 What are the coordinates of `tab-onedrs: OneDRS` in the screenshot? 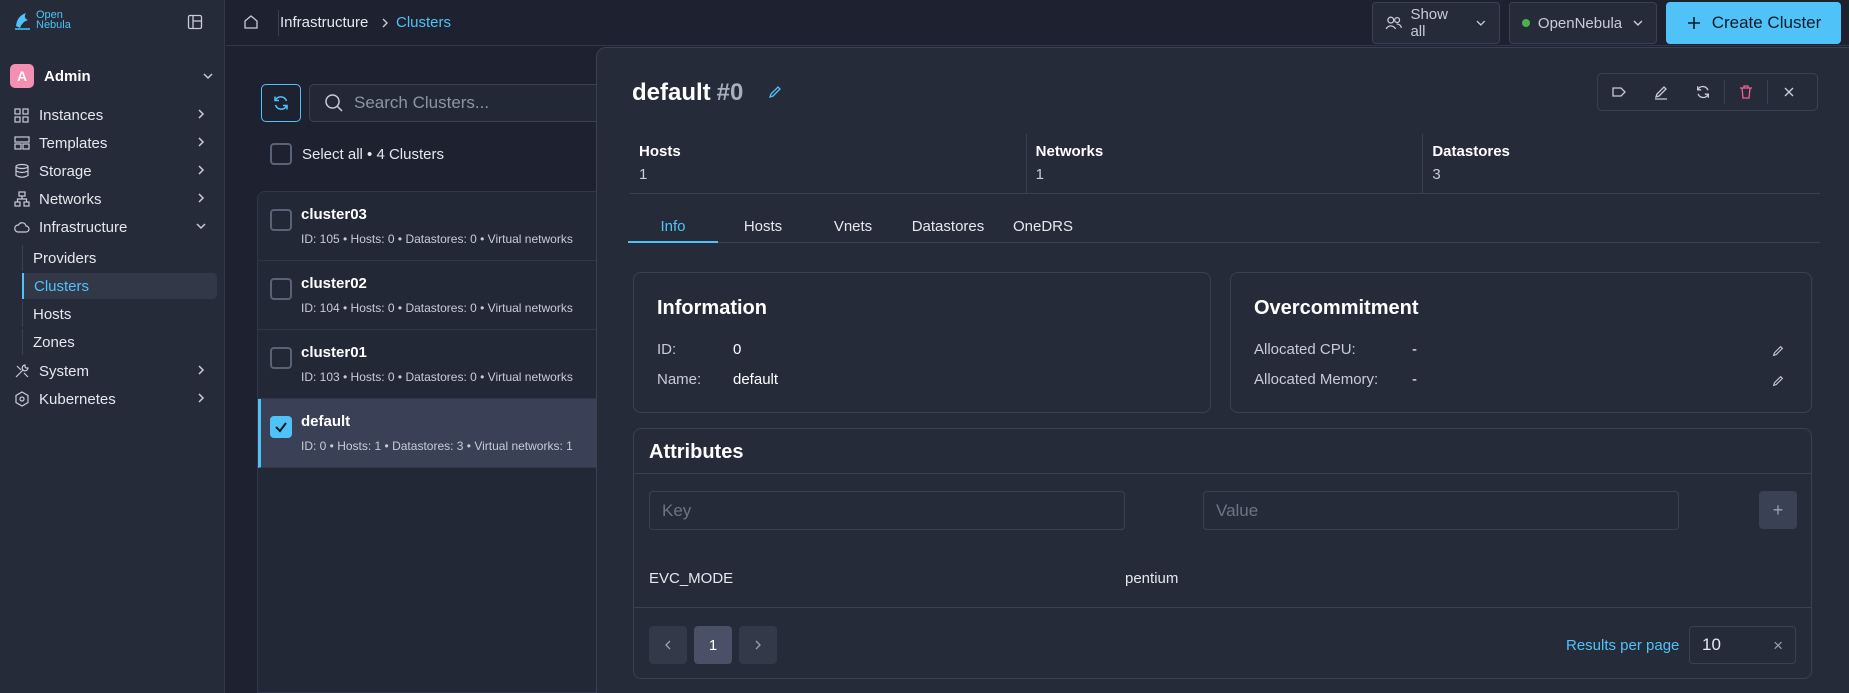 It's located at (1043, 230).